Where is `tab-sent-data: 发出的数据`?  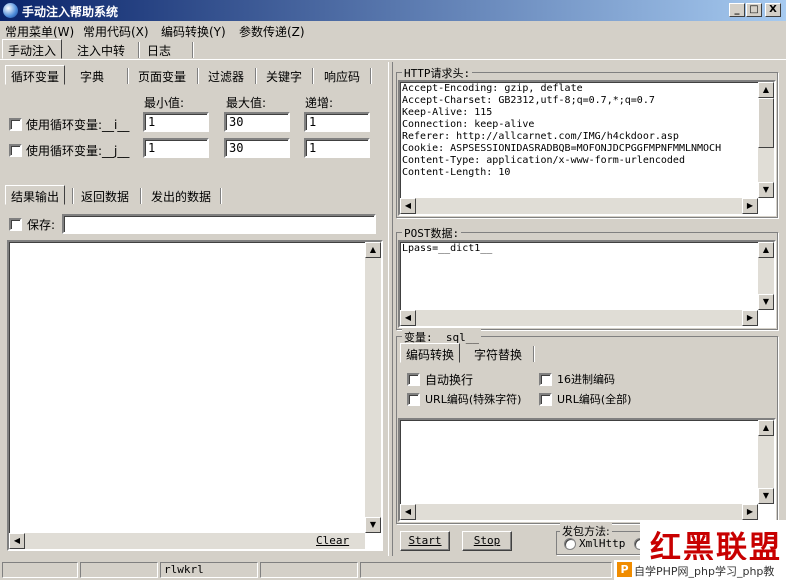
tab-sent-data: 发出的数据 is located at coordinates (181, 196).